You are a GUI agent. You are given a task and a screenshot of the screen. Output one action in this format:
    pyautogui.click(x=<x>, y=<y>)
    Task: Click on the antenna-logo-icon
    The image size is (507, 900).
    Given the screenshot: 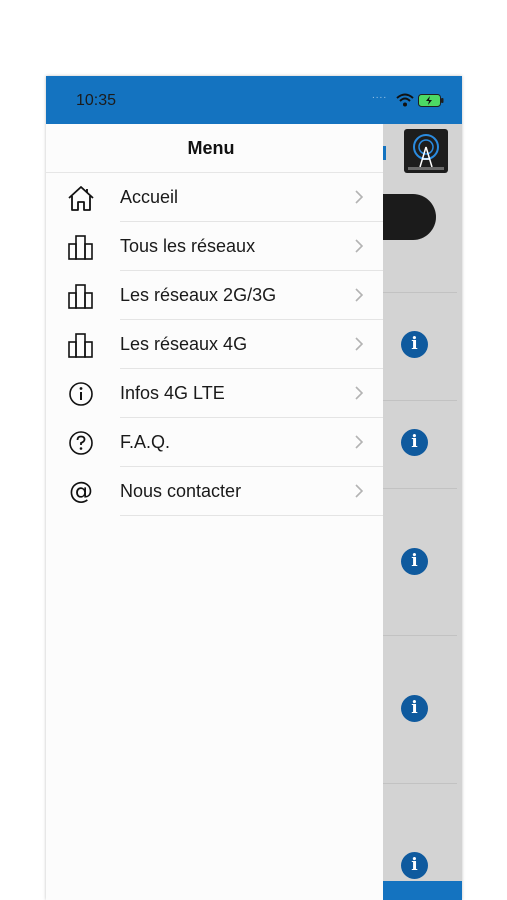 What is the action you would take?
    pyautogui.click(x=426, y=152)
    